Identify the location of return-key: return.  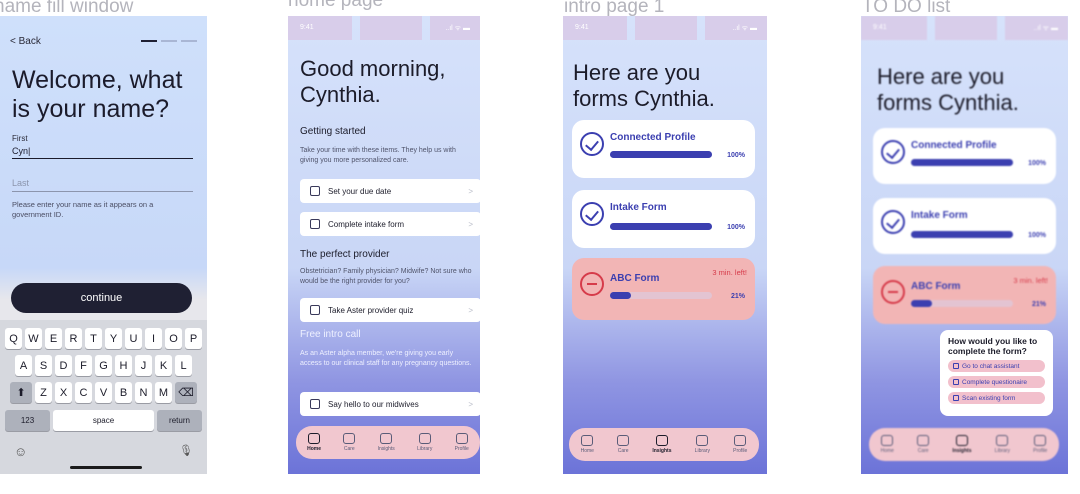
(179, 420).